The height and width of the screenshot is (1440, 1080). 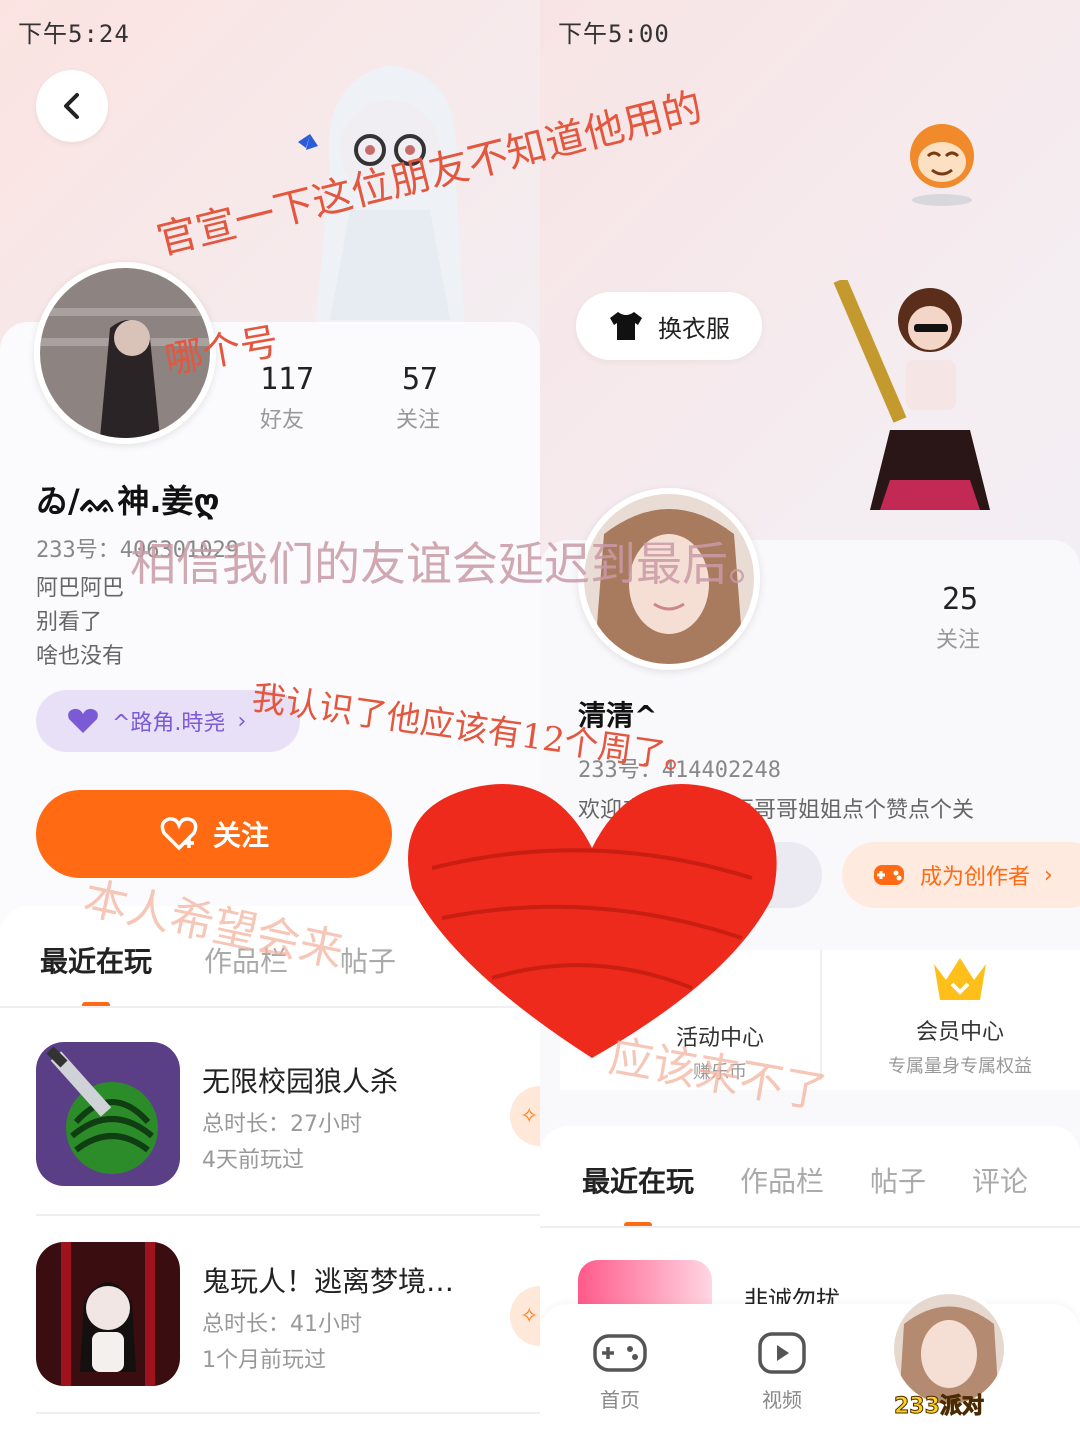 What do you see at coordinates (720, 1072) in the screenshot?
I see `activity-center-subtitle: 赚乐币` at bounding box center [720, 1072].